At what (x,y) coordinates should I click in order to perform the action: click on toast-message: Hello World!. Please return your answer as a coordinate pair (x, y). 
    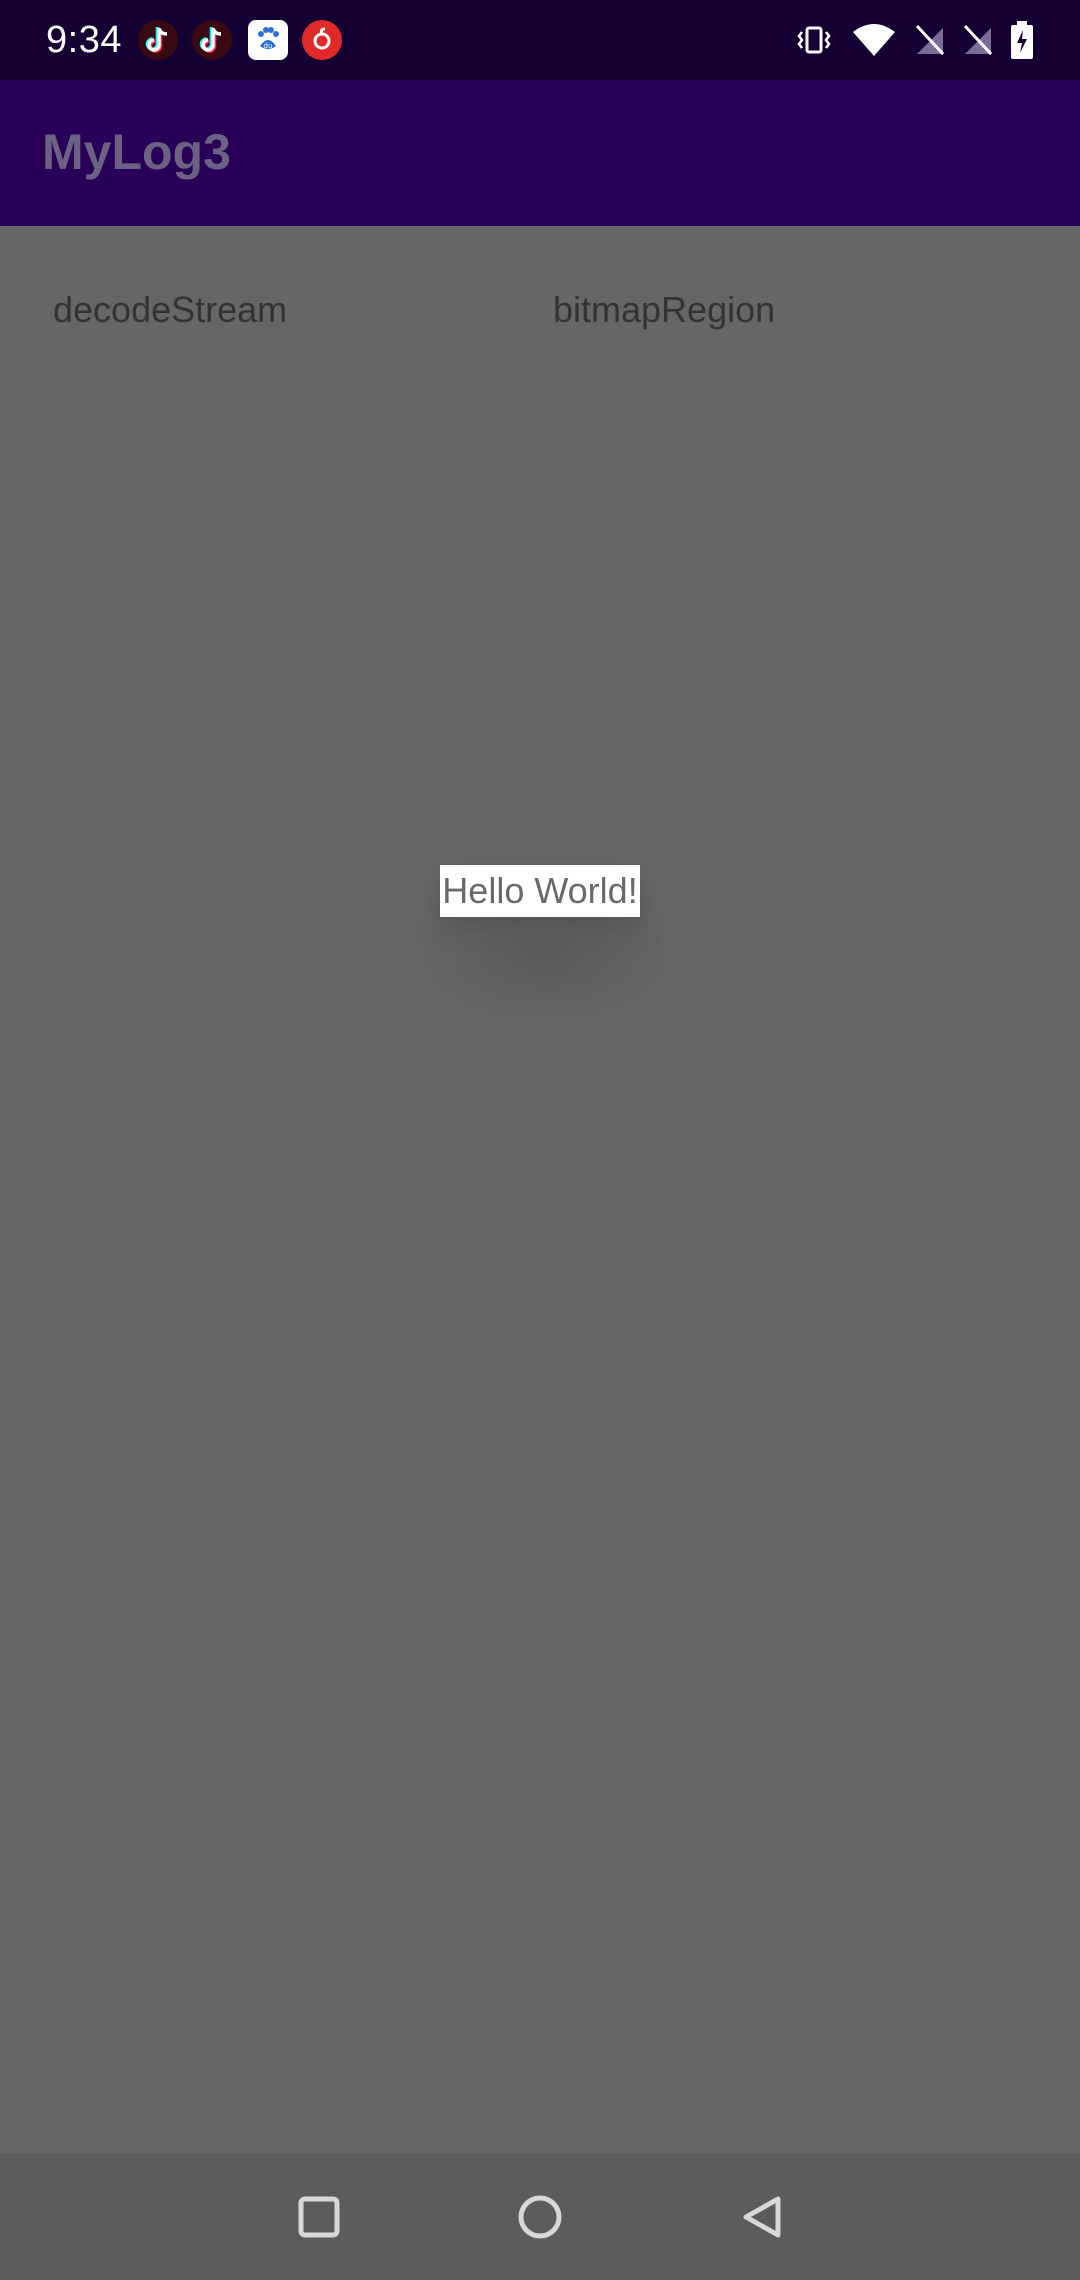
    Looking at the image, I should click on (540, 891).